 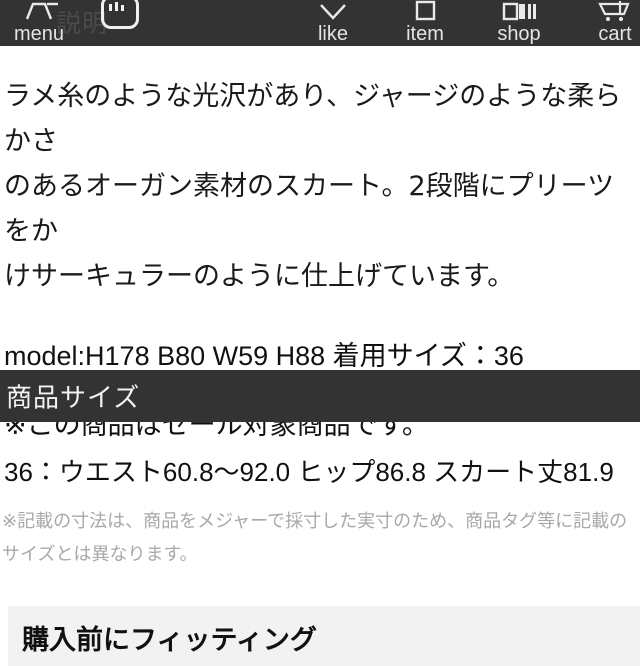 What do you see at coordinates (425, 11) in the screenshot?
I see `square-outline-icon` at bounding box center [425, 11].